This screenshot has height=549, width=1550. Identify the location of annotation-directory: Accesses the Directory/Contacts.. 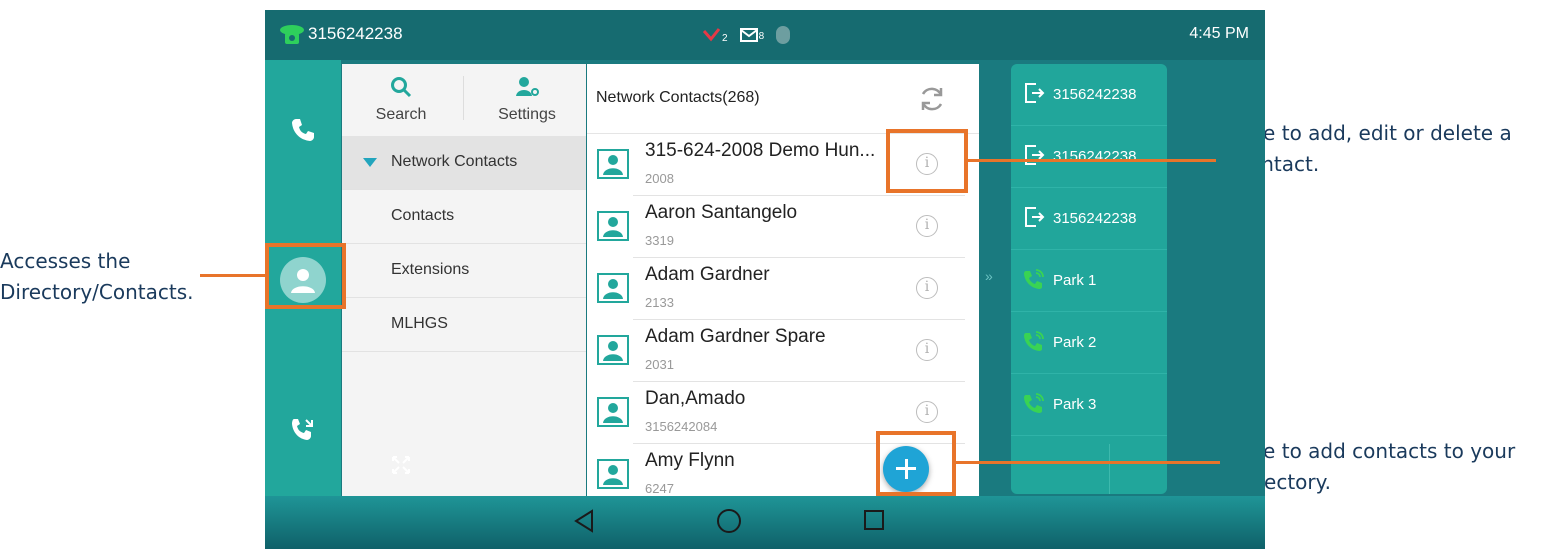
(97, 276).